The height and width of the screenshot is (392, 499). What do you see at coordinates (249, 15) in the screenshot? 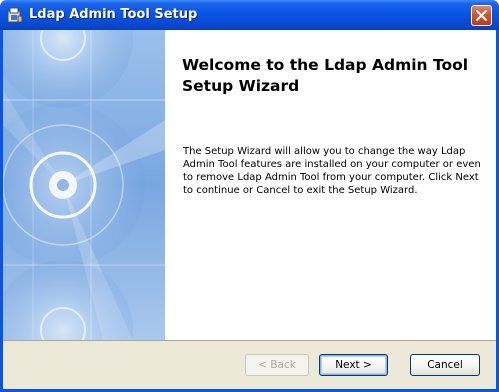
I see `title-bar: Ldap Admin Tool Setup` at bounding box center [249, 15].